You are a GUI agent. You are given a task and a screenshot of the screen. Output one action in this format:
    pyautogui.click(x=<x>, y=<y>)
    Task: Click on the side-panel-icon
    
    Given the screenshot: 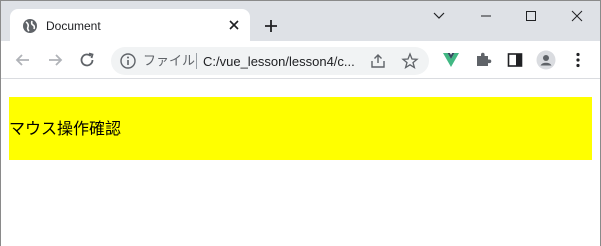 What is the action you would take?
    pyautogui.click(x=515, y=60)
    